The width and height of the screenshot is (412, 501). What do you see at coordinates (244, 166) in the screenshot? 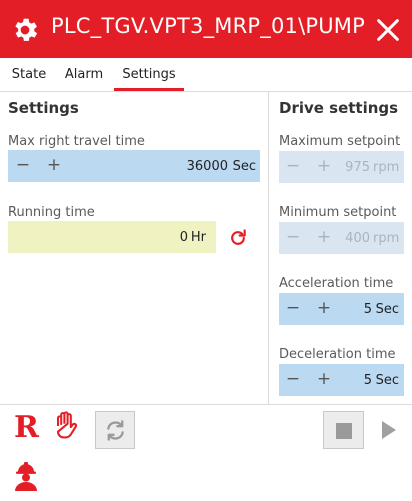
I see `max-right-travel-unit: Sec` at bounding box center [244, 166].